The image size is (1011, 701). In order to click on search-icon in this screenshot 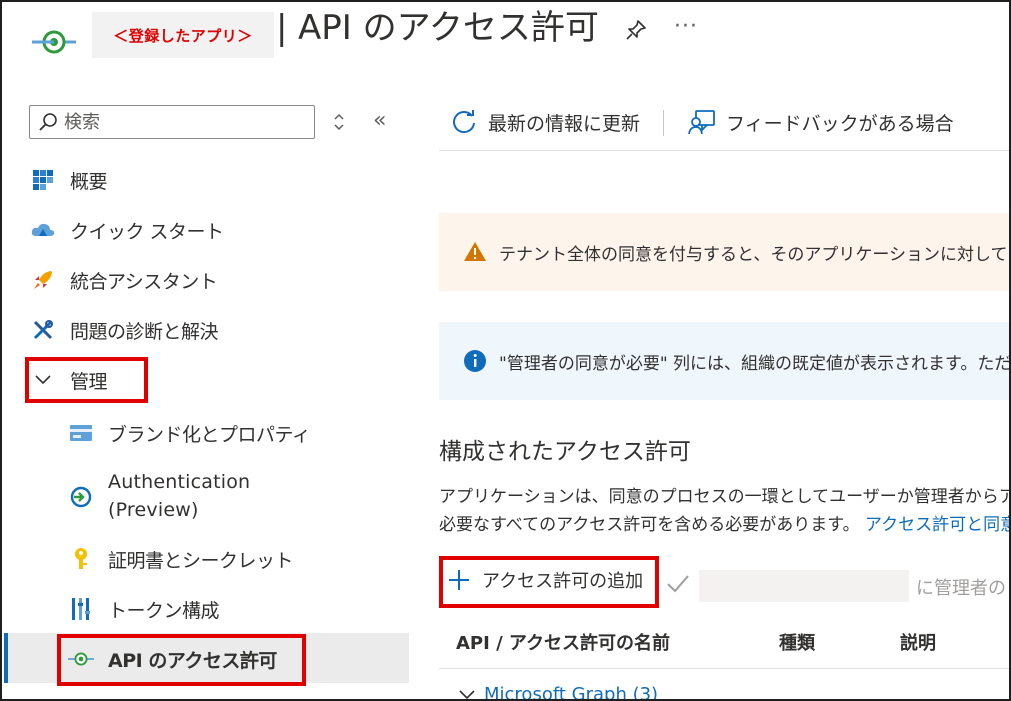, I will do `click(48, 122)`.